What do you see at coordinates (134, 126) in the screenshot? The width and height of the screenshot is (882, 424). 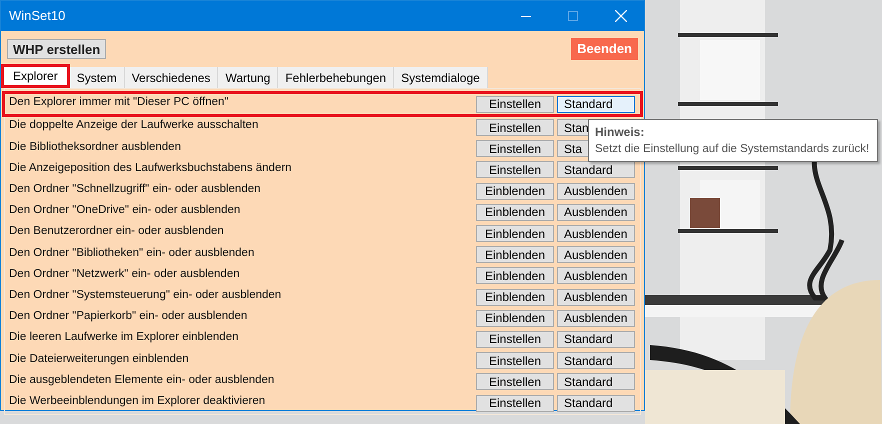 I see `setting-label: Die doppelte Anzeige der Laufwerke ausschalten` at bounding box center [134, 126].